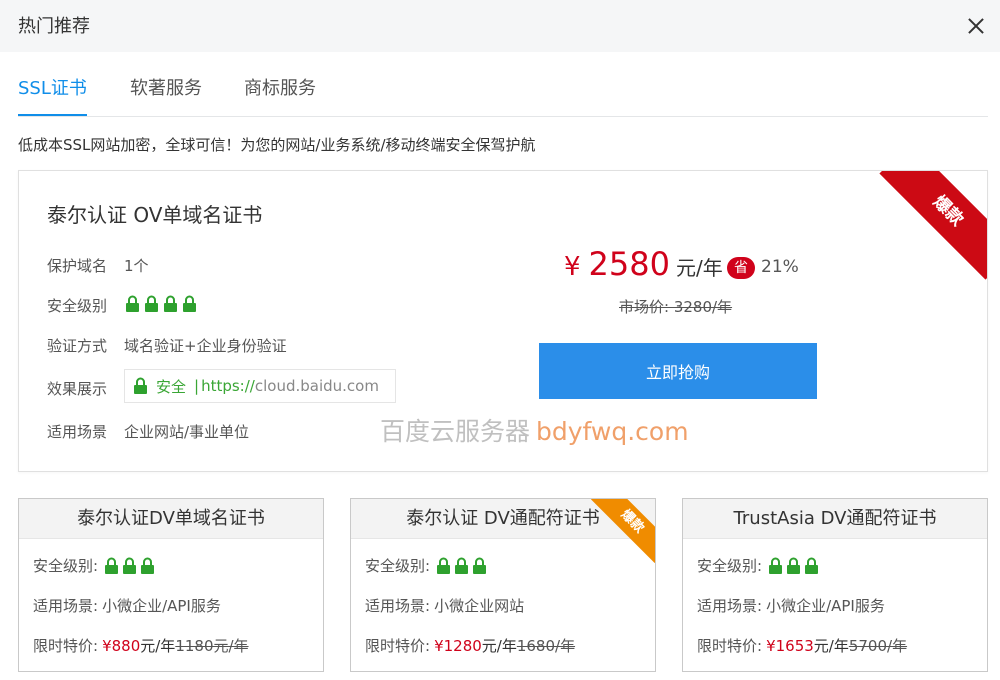 Image resolution: width=1000 pixels, height=680 pixels. Describe the element at coordinates (933, 225) in the screenshot. I see `hot-ribbon: 爆款` at that location.